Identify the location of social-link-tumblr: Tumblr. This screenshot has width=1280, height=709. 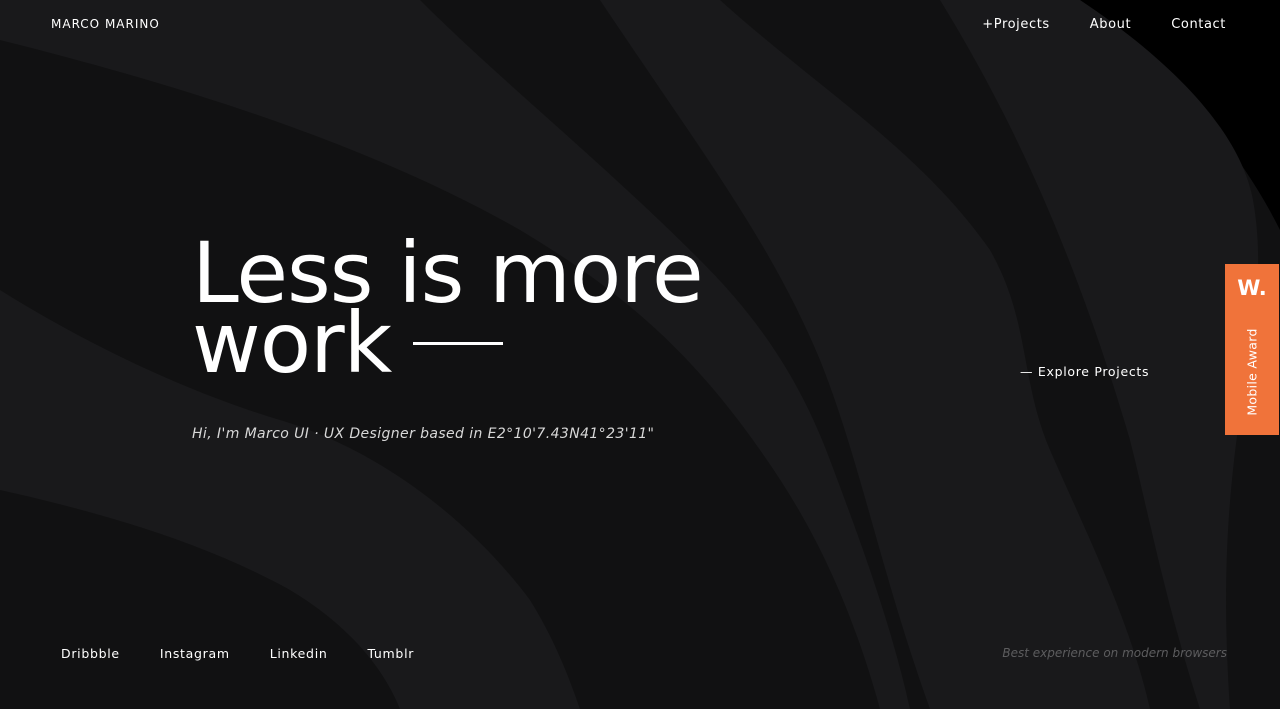
(391, 653).